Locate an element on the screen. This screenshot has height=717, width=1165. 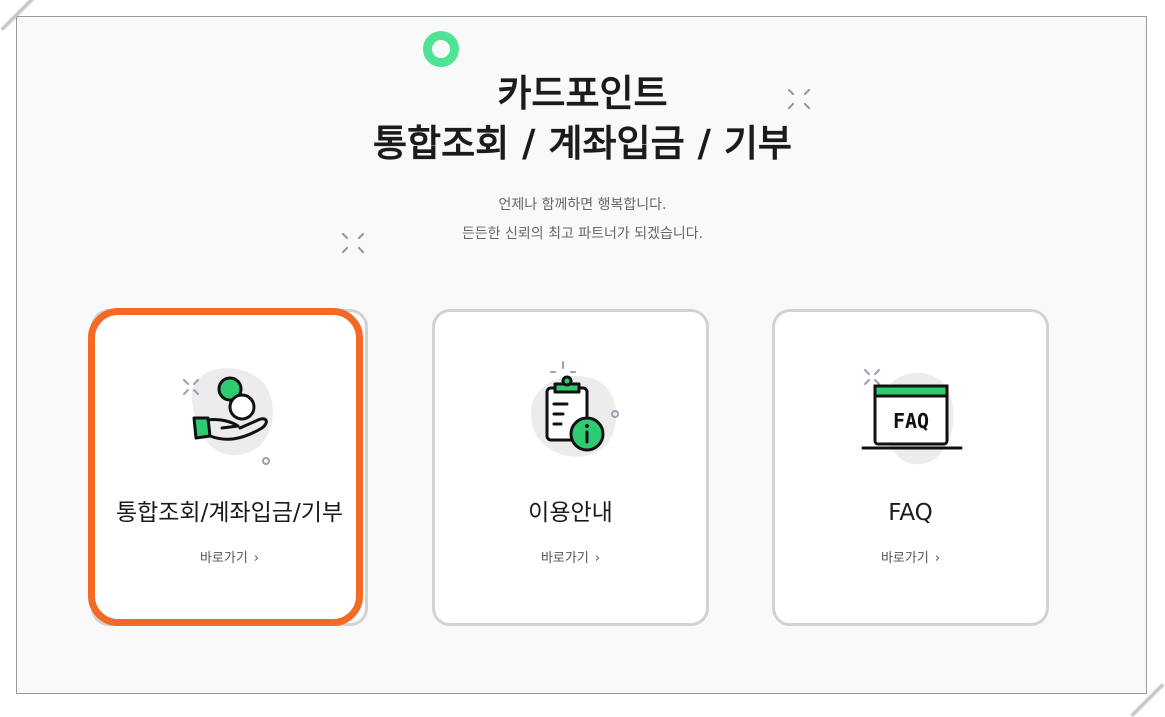
page-title-line-1: 카드포인트 is located at coordinates (582, 93).